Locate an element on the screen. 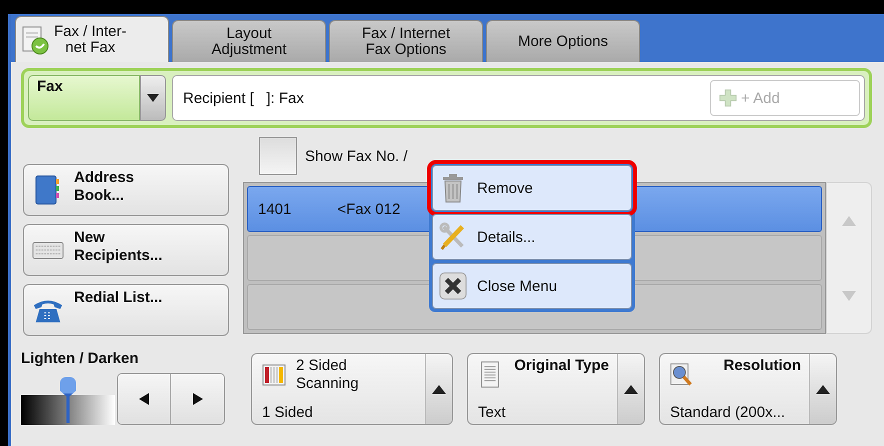 The height and width of the screenshot is (446, 884). feature-title: 2 Sided Scanning is located at coordinates (327, 375).